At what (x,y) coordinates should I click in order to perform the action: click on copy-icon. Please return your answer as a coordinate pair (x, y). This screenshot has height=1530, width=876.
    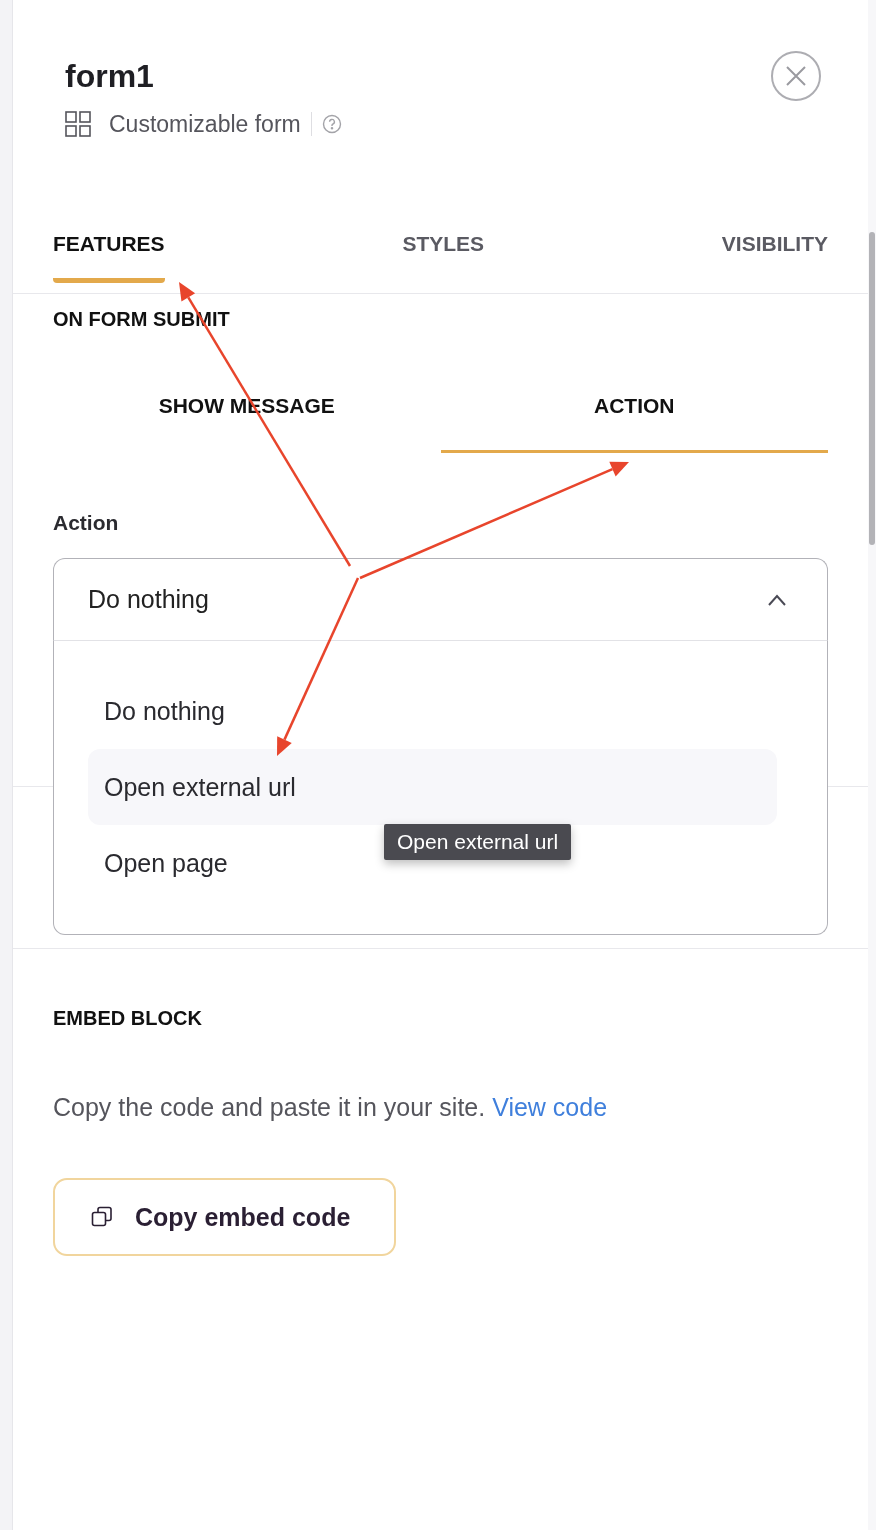
    Looking at the image, I should click on (102, 1217).